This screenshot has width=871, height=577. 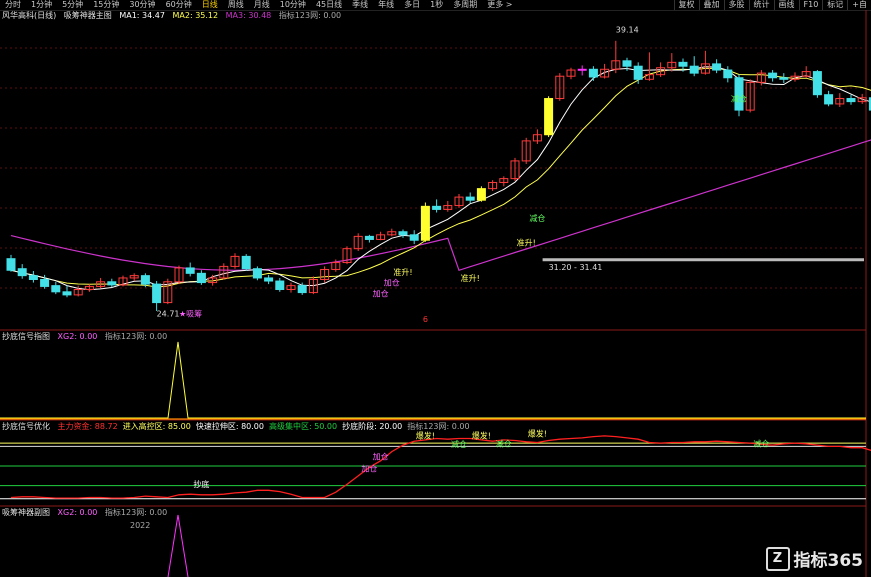 I want to click on panel3-annotation-7: 加仓, so click(x=369, y=468).